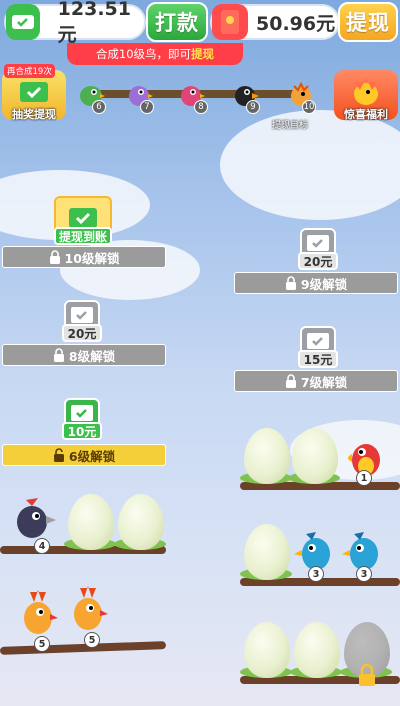  I want to click on ticket-icon, so click(34, 92).